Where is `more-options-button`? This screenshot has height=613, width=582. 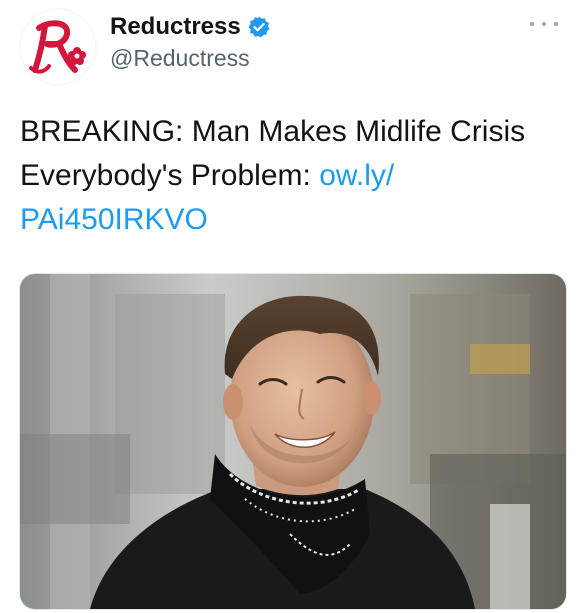
more-options-button is located at coordinates (544, 24).